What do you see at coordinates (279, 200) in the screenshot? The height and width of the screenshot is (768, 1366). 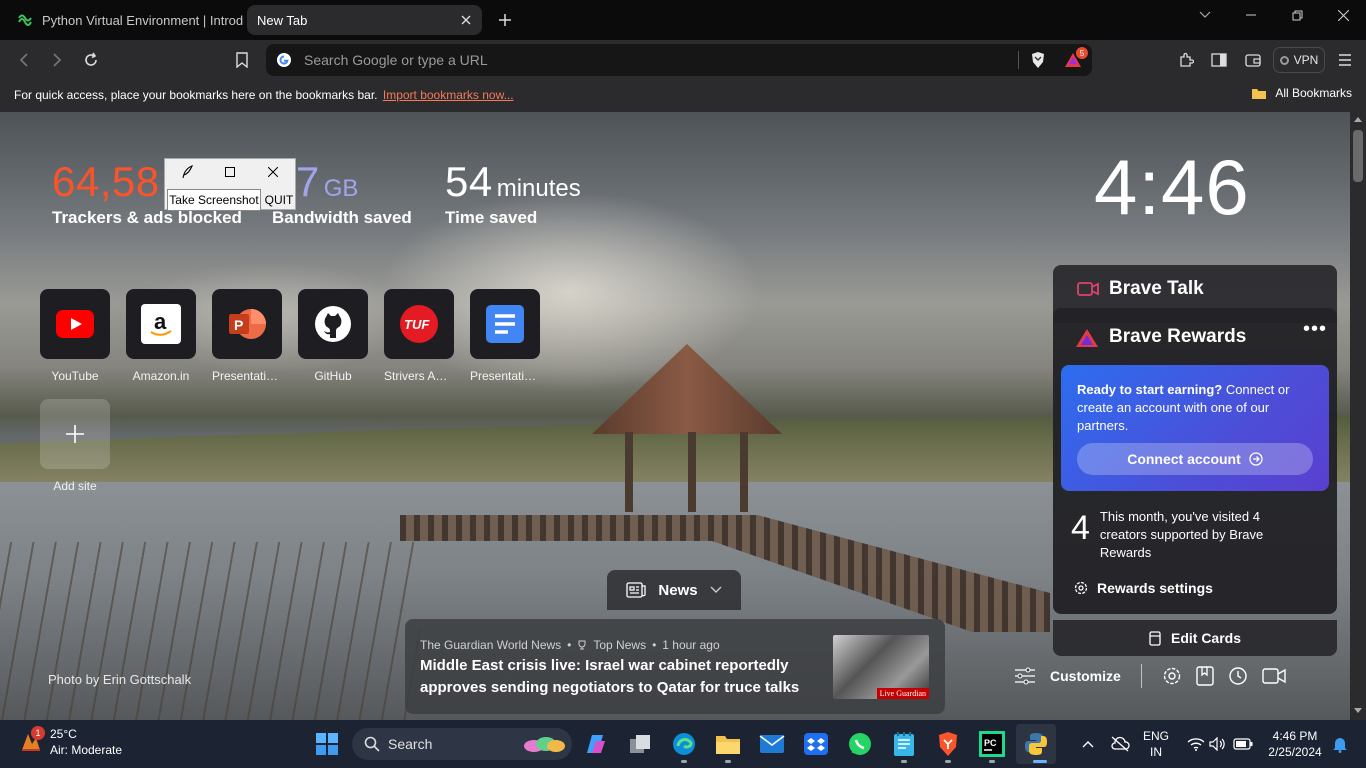 I see `quit-button: QUIT` at bounding box center [279, 200].